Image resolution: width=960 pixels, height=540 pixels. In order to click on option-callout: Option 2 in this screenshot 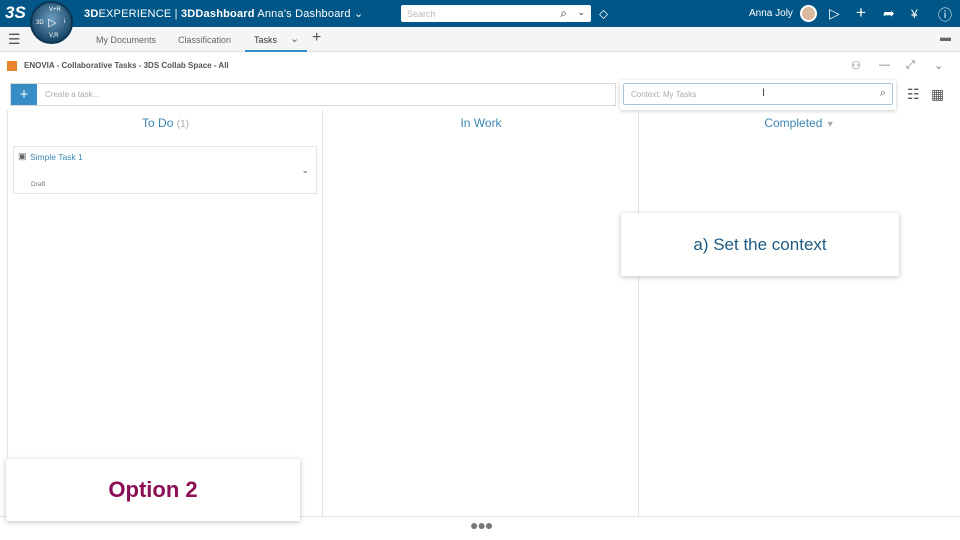, I will do `click(153, 490)`.